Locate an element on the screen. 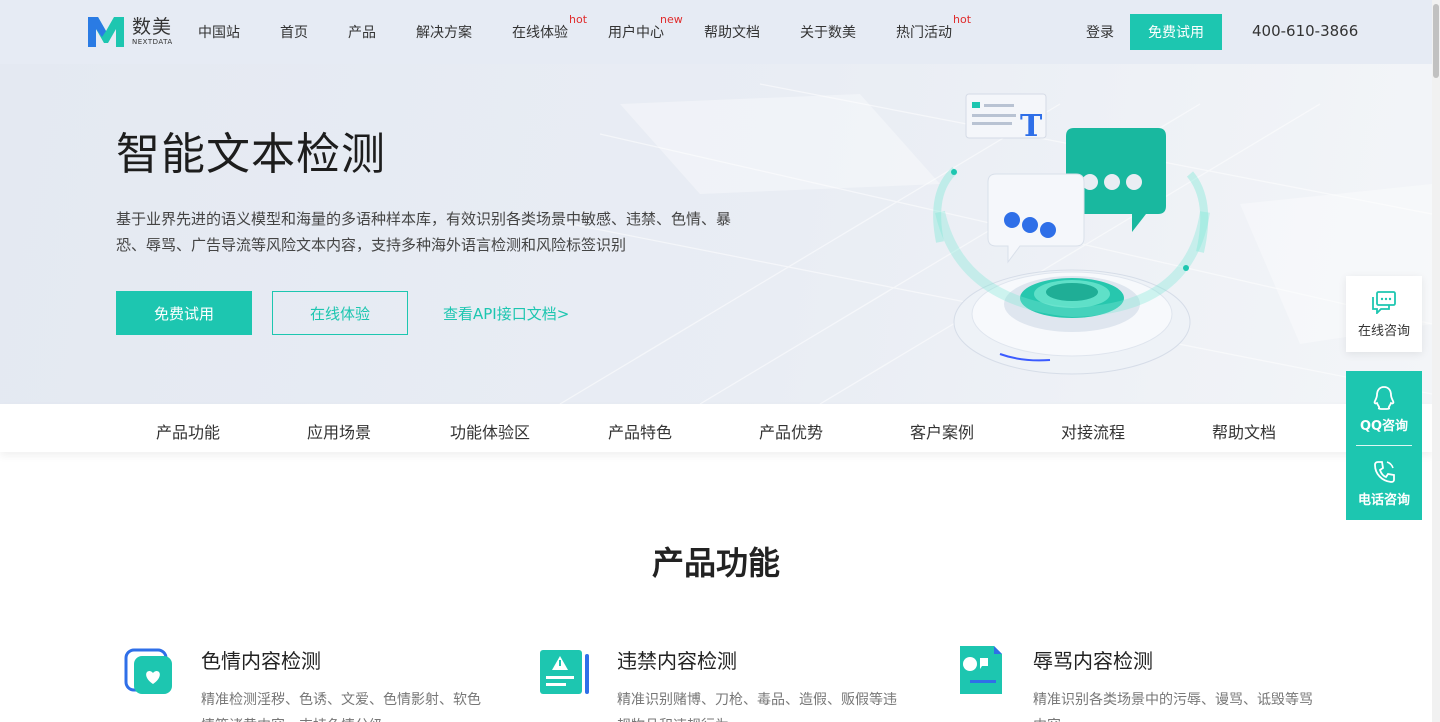  tab-help-docs: 帮助文档 is located at coordinates (1244, 431).